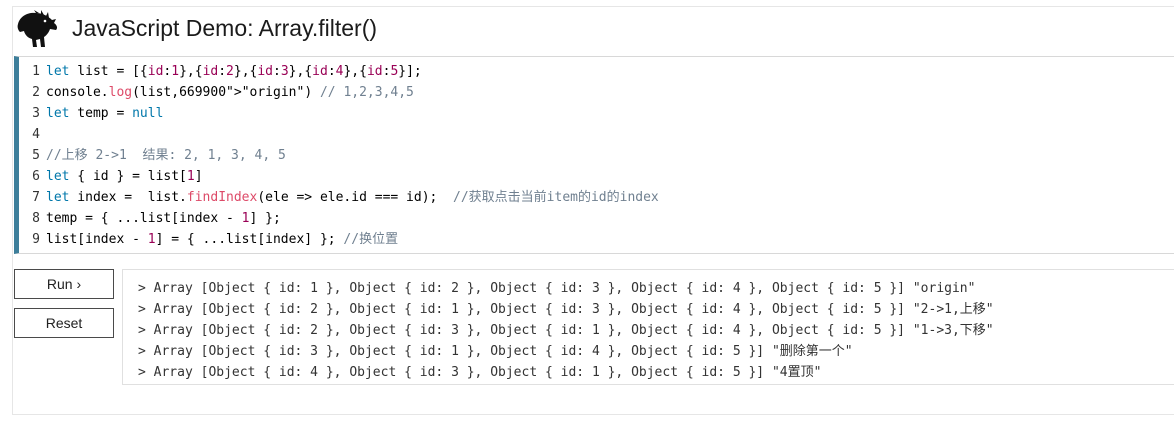  Describe the element at coordinates (36, 155) in the screenshot. I see `line-number: 5` at that location.